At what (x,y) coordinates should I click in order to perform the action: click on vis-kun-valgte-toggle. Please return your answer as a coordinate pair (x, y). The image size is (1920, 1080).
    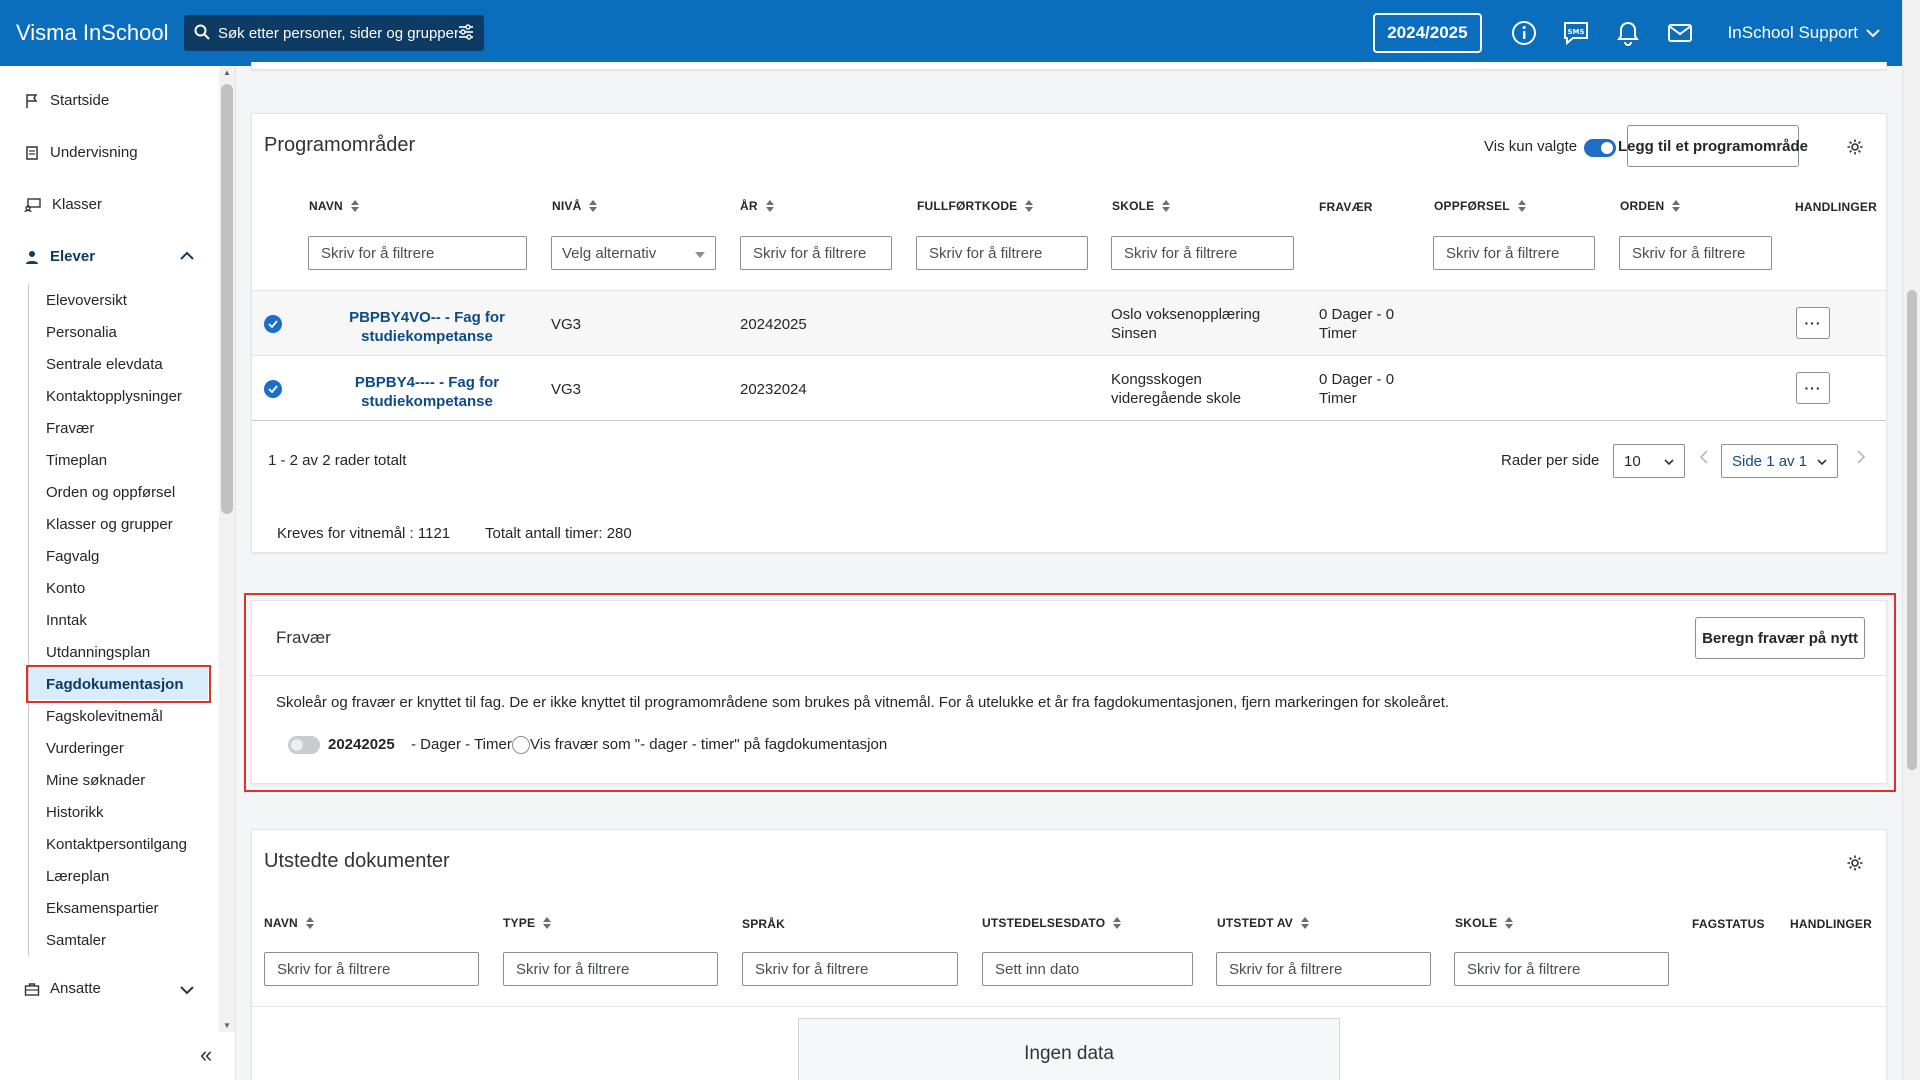
    Looking at the image, I should click on (1600, 148).